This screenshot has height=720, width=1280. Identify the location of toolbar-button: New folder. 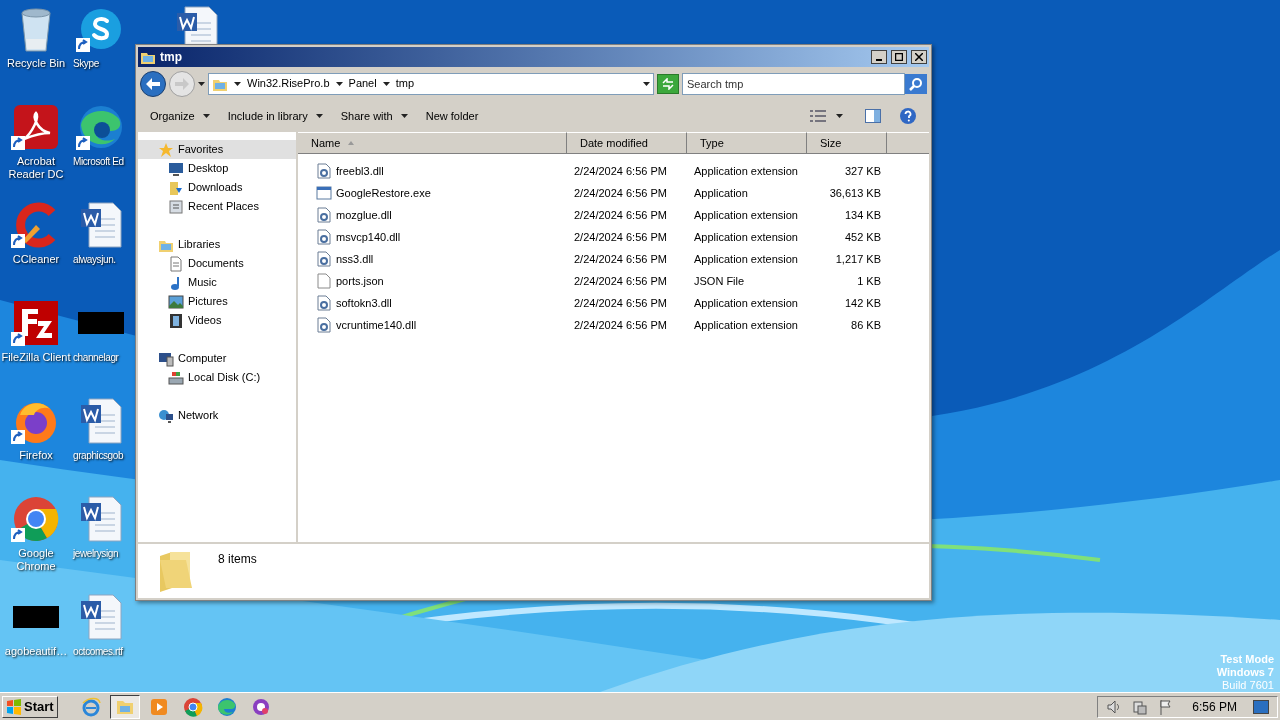
(452, 116).